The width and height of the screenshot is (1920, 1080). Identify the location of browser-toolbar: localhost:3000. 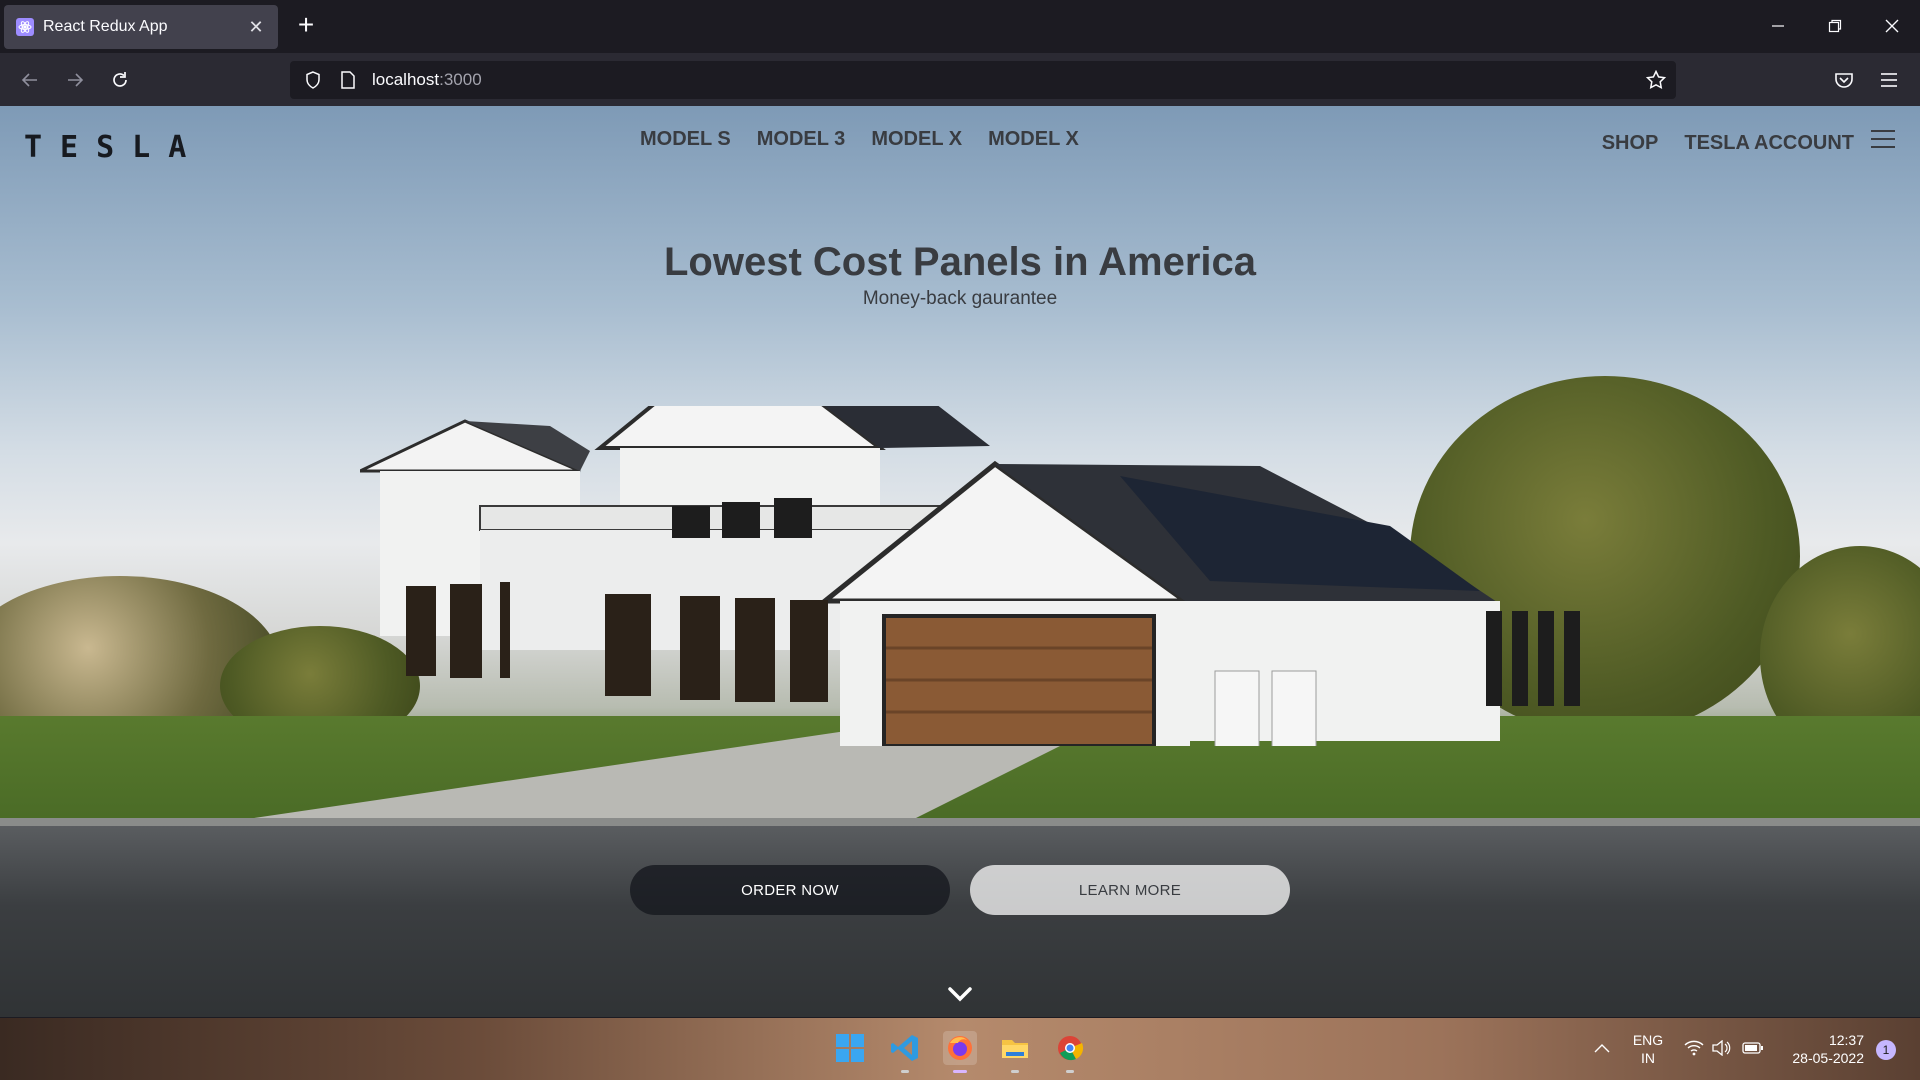
(960, 79).